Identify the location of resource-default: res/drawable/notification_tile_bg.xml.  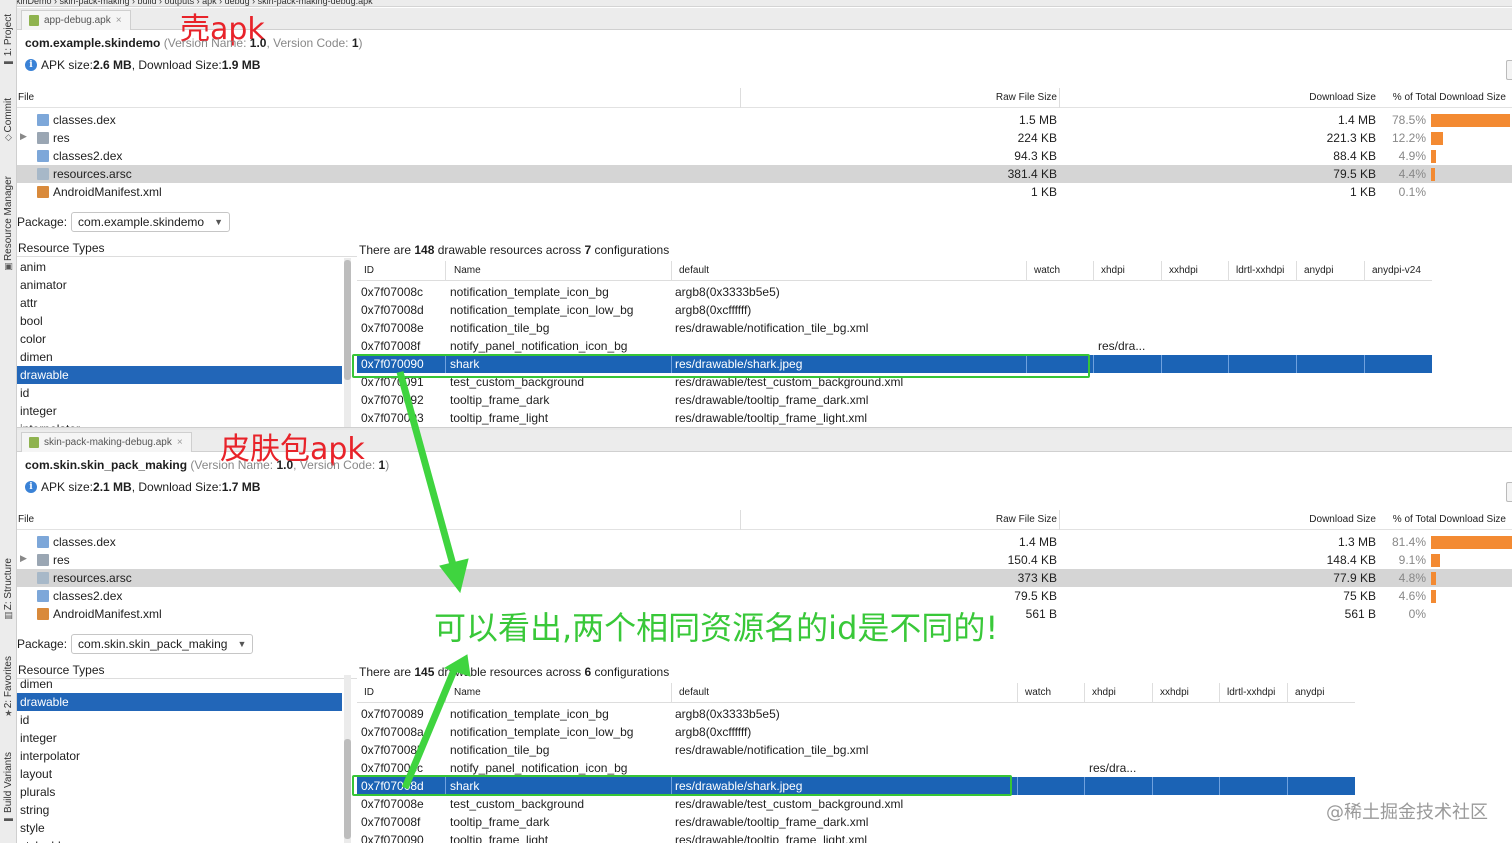
(772, 328).